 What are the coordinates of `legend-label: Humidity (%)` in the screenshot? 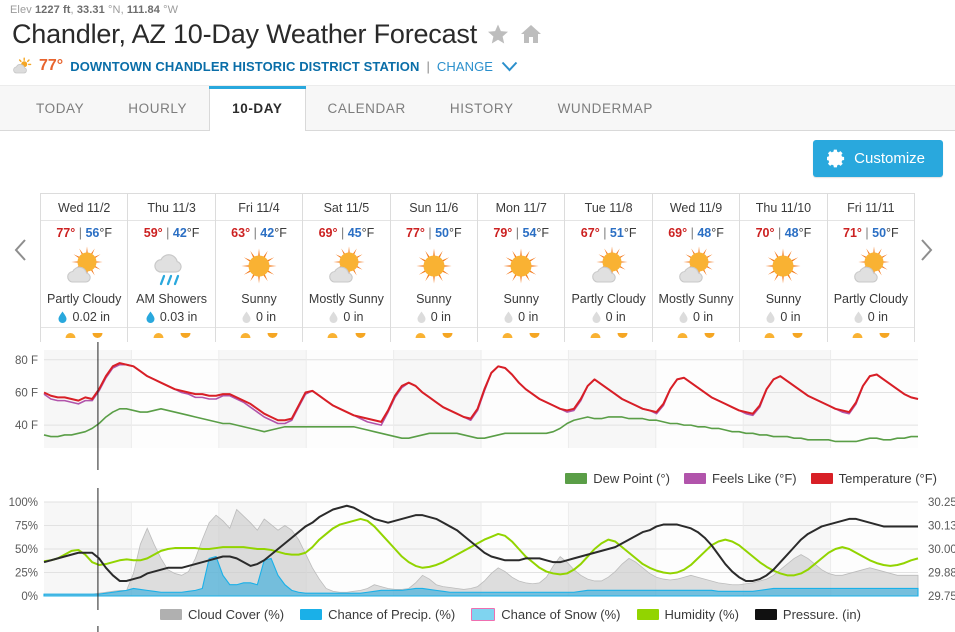 It's located at (701, 614).